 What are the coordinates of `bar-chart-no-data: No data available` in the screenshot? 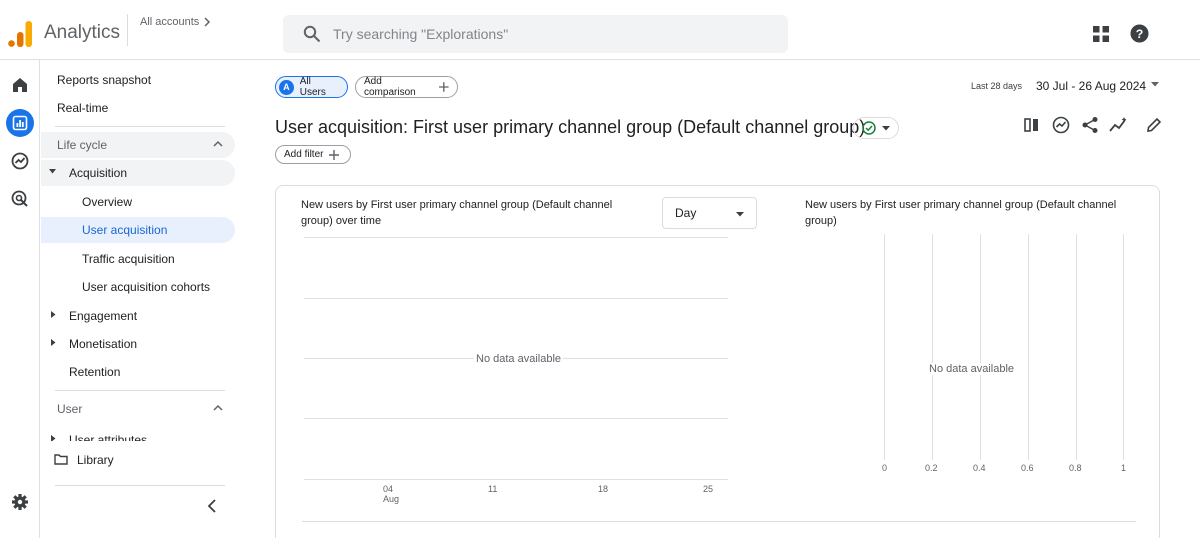 It's located at (972, 369).